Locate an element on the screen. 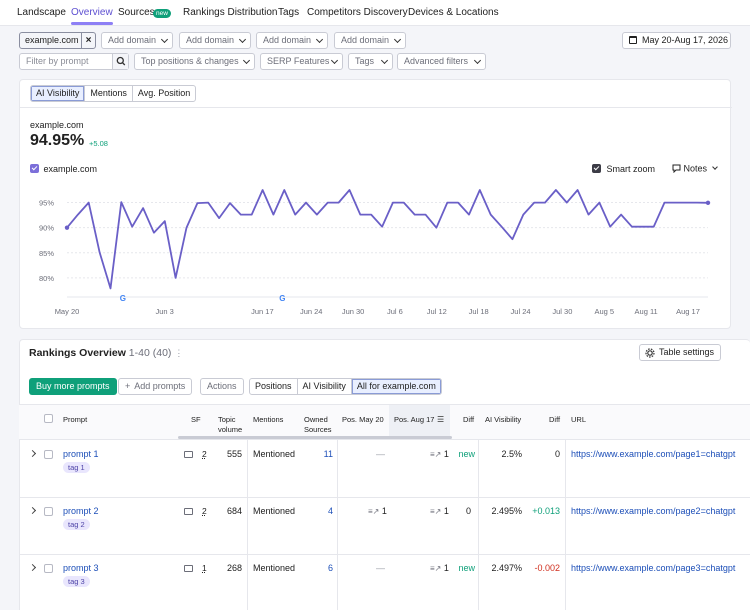  series-end-point is located at coordinates (708, 203).